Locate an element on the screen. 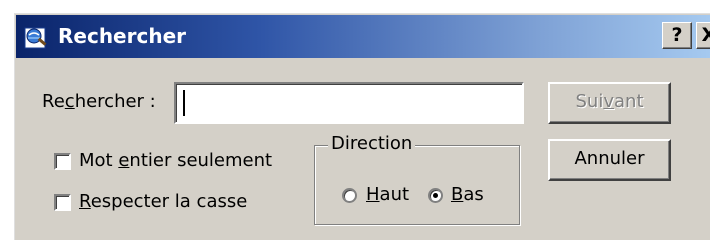 The width and height of the screenshot is (710, 240). match-case-label: Respecter la casse is located at coordinates (163, 202).